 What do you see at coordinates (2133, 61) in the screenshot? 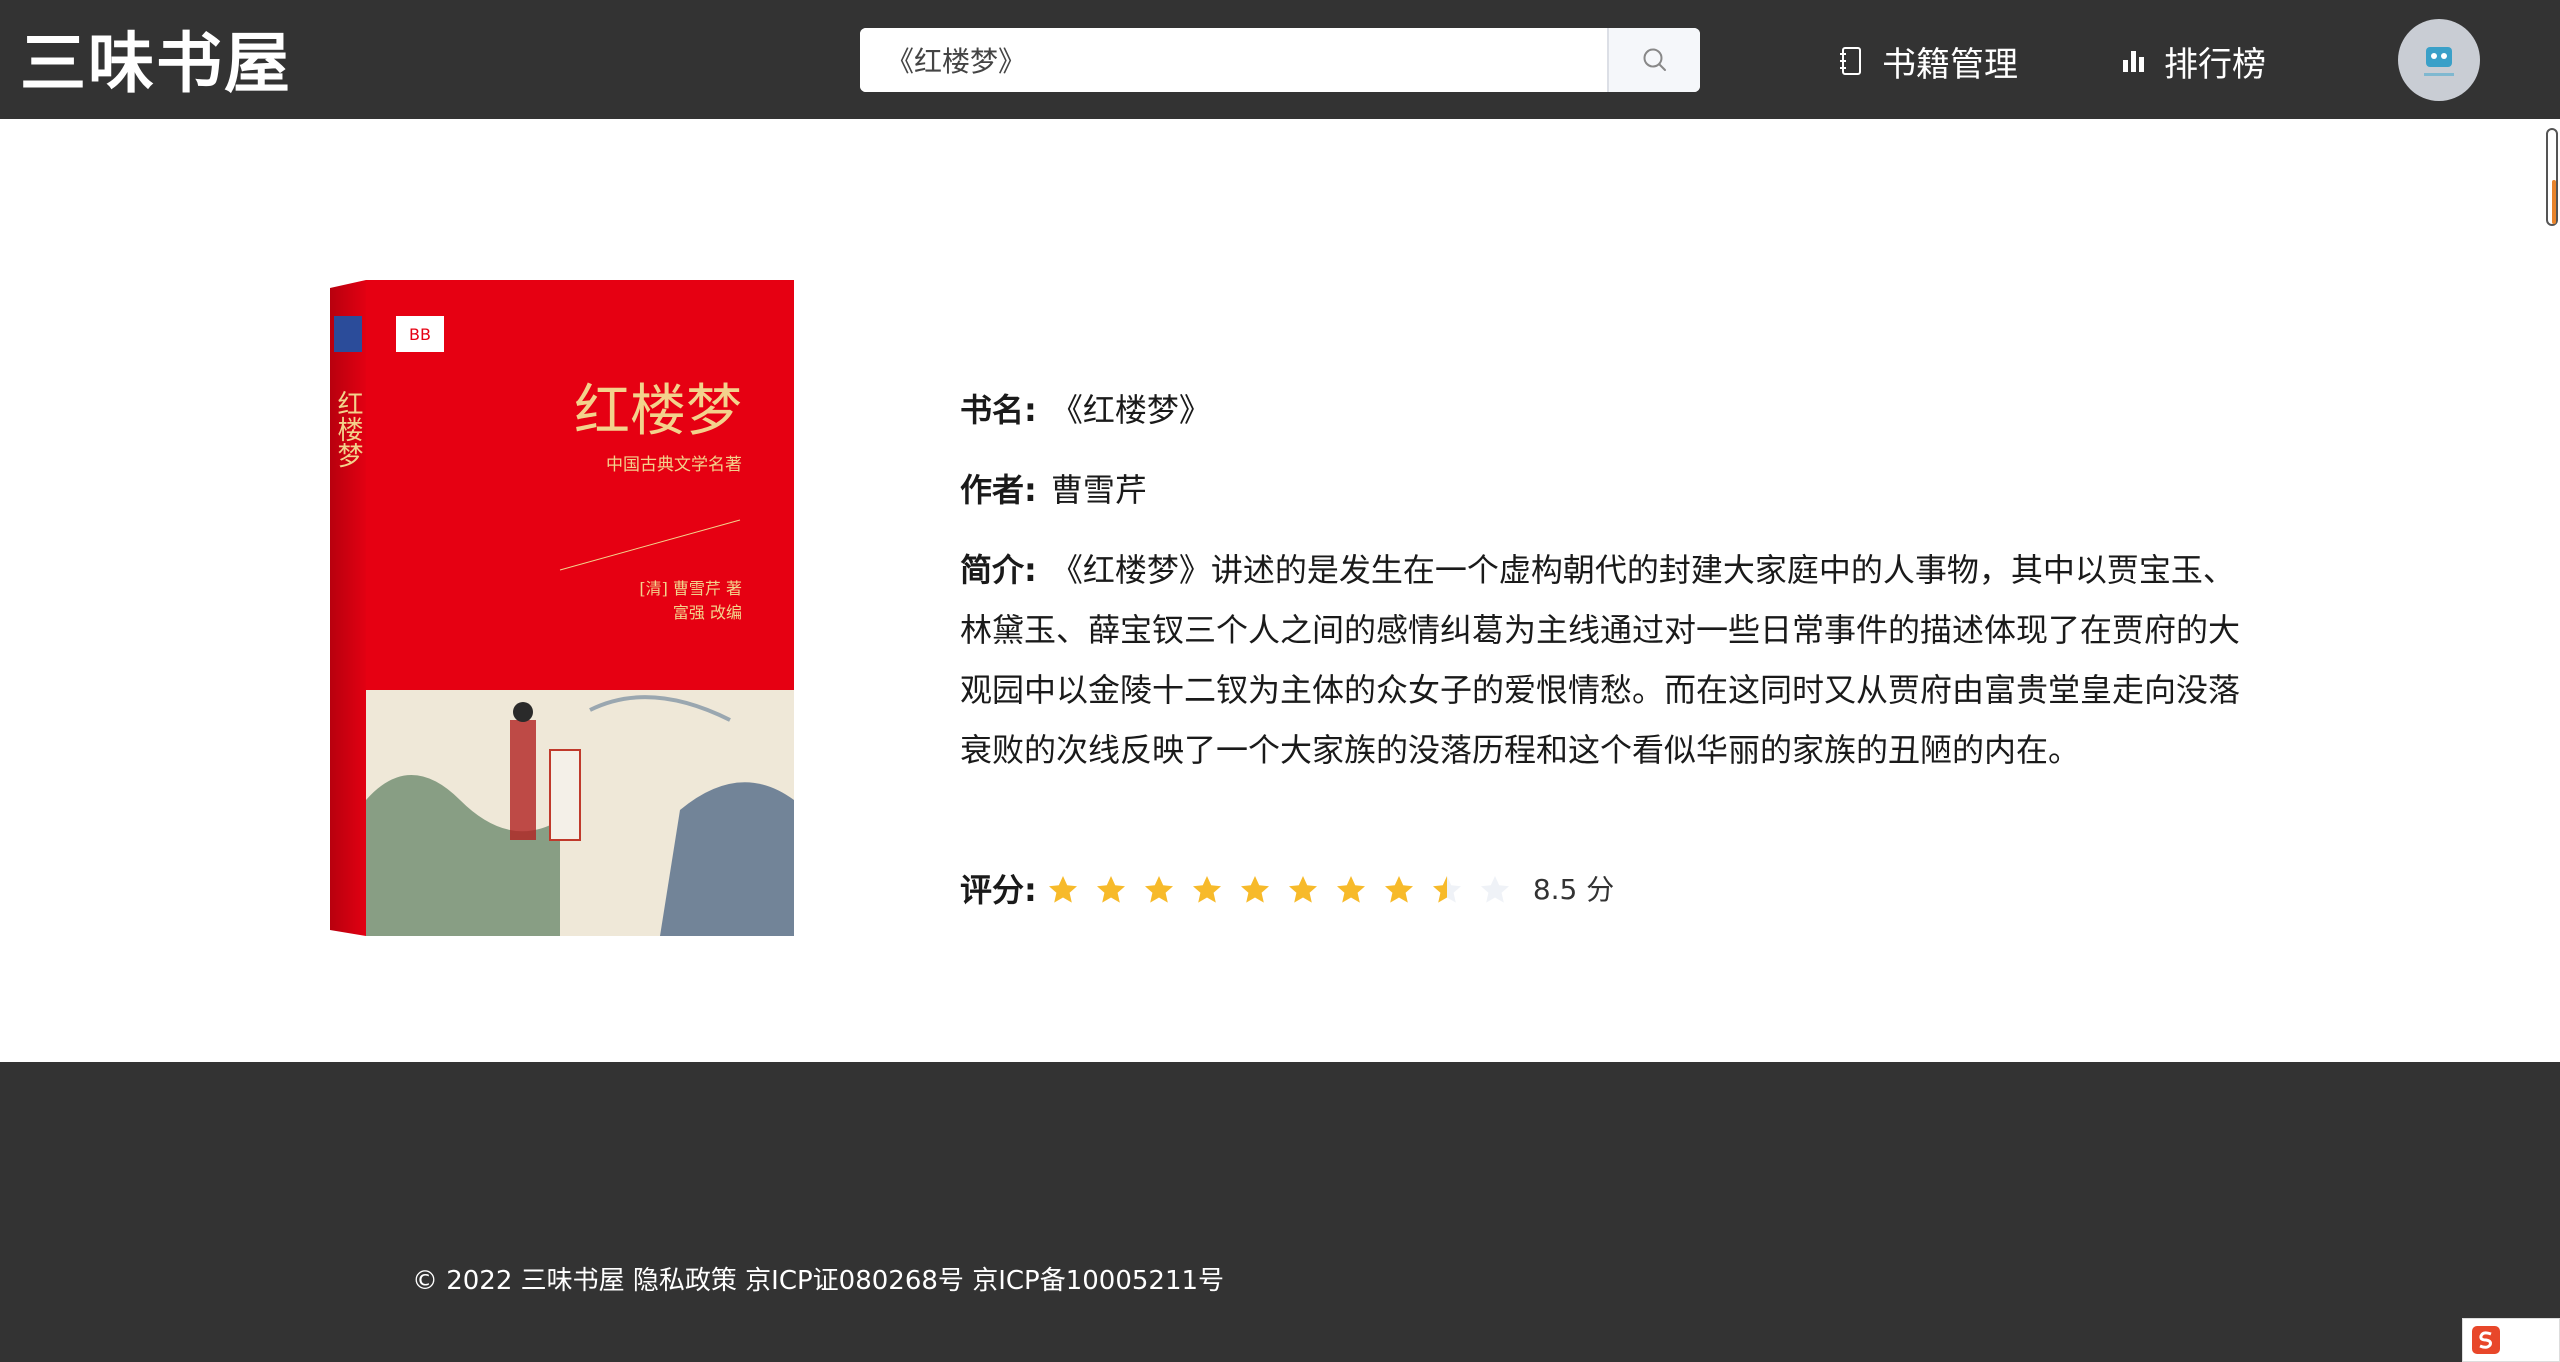
I see `bar-chart-icon` at bounding box center [2133, 61].